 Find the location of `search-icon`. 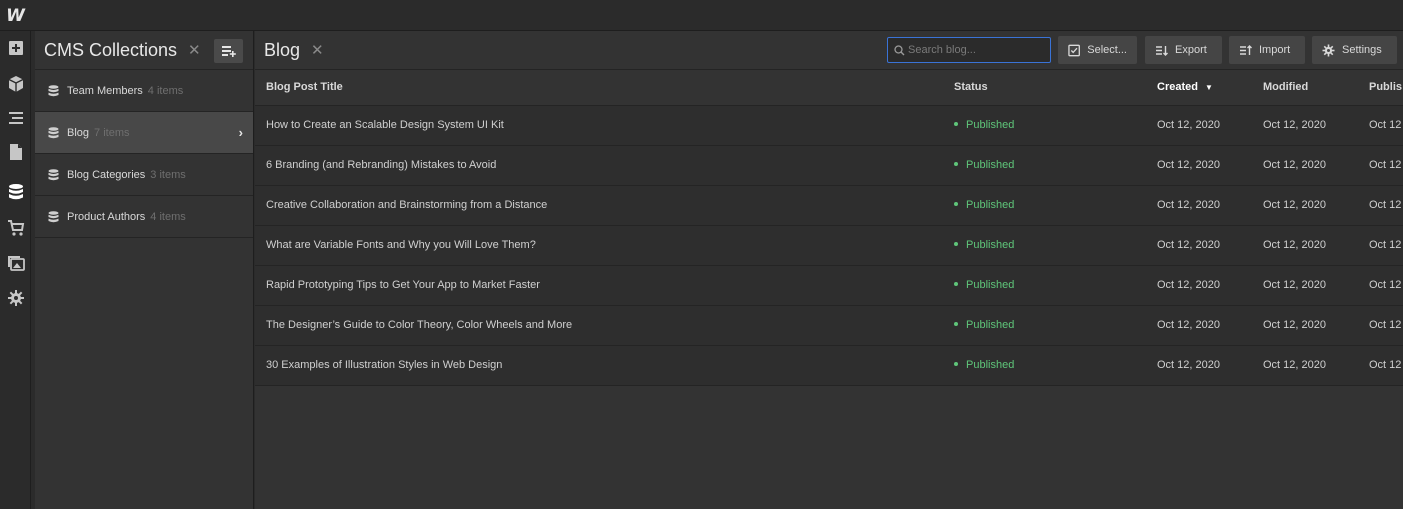

search-icon is located at coordinates (899, 49).